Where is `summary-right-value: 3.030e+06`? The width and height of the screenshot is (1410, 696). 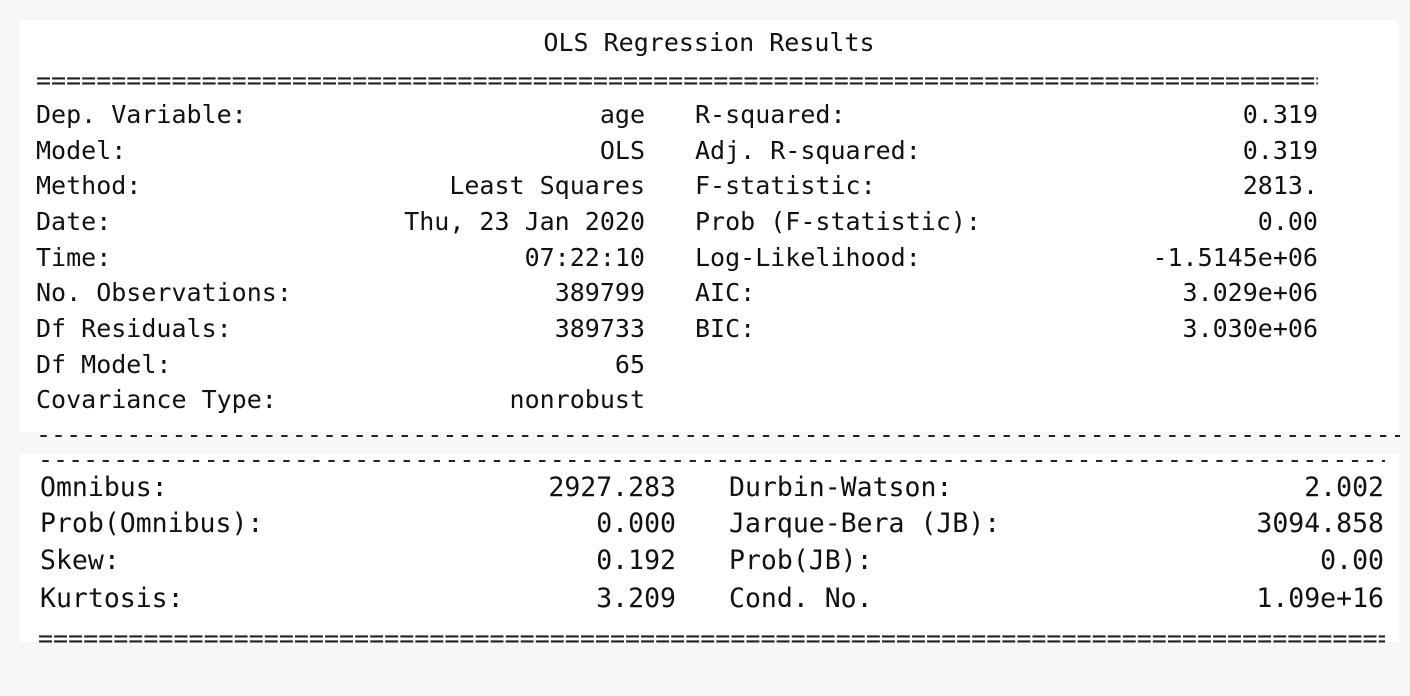 summary-right-value: 3.030e+06 is located at coordinates (1250, 328).